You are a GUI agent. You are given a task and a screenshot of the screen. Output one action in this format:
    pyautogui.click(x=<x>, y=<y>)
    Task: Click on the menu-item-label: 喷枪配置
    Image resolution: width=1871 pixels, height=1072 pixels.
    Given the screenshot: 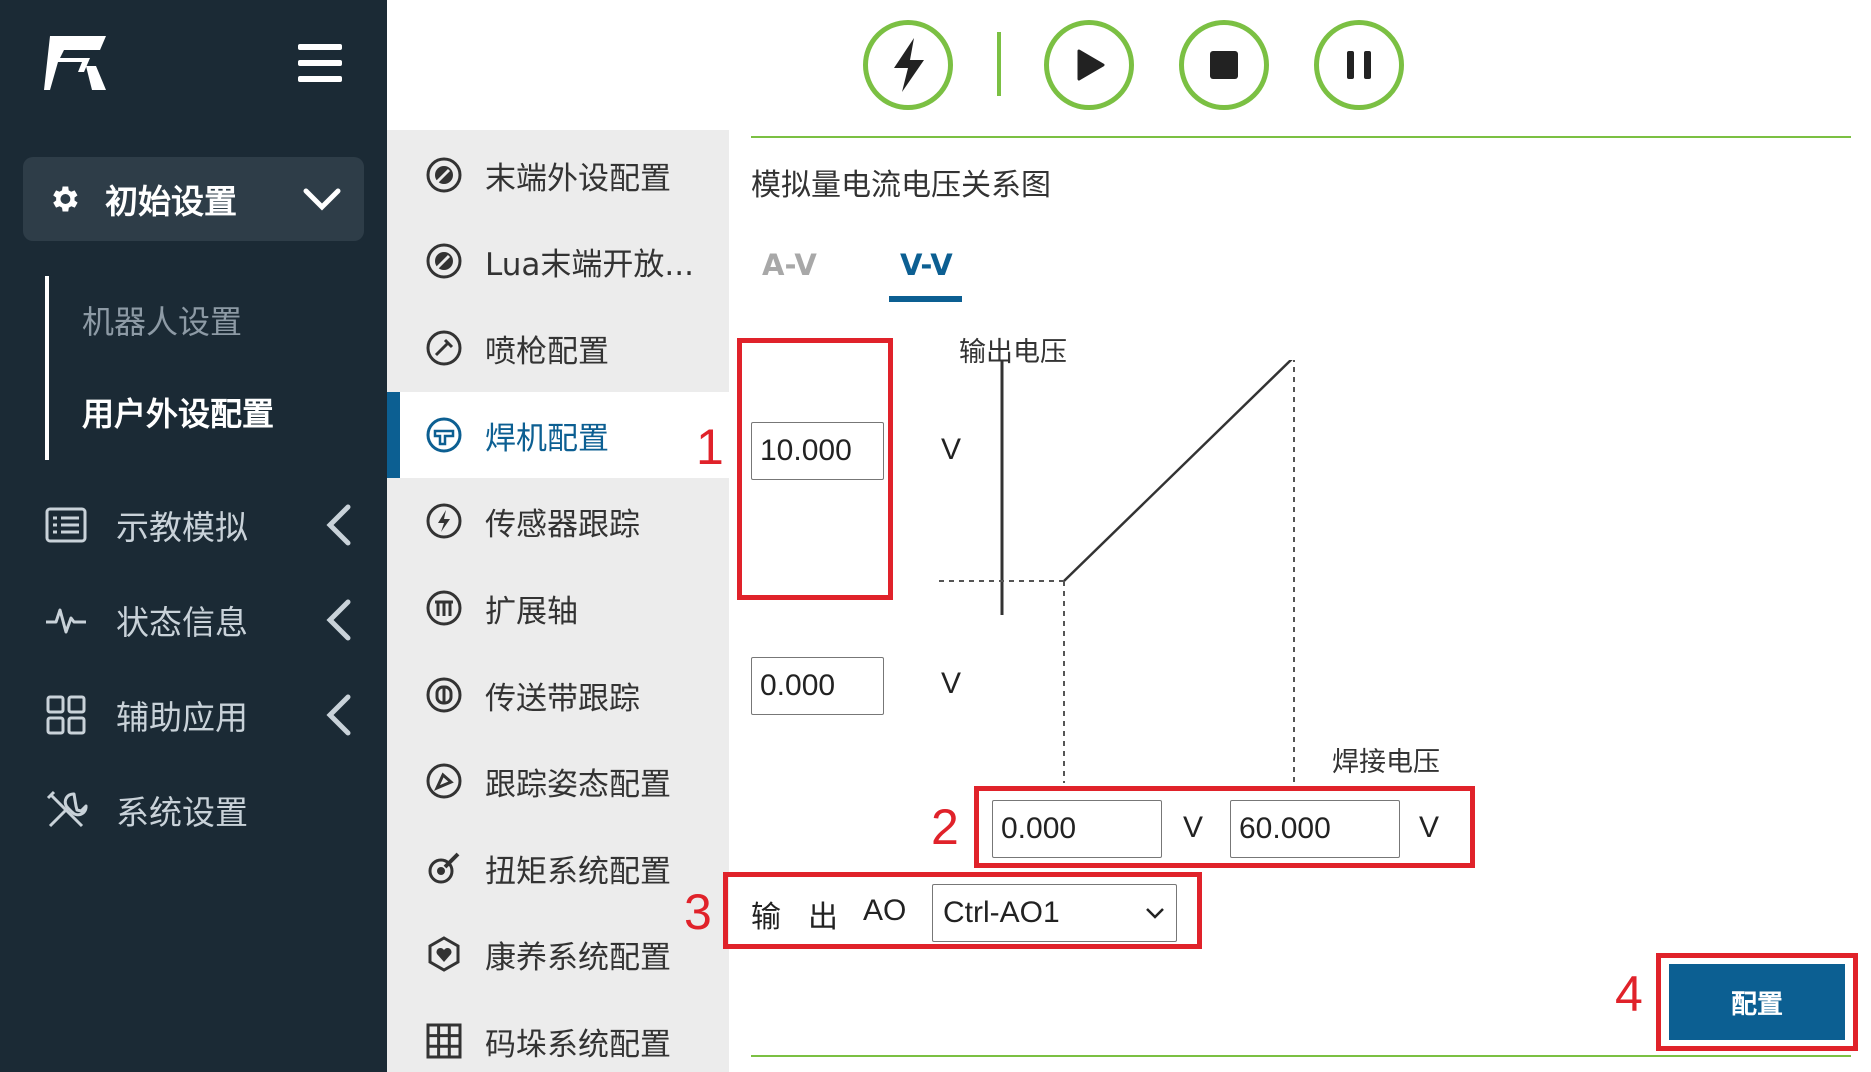 What is the action you would take?
    pyautogui.click(x=547, y=351)
    